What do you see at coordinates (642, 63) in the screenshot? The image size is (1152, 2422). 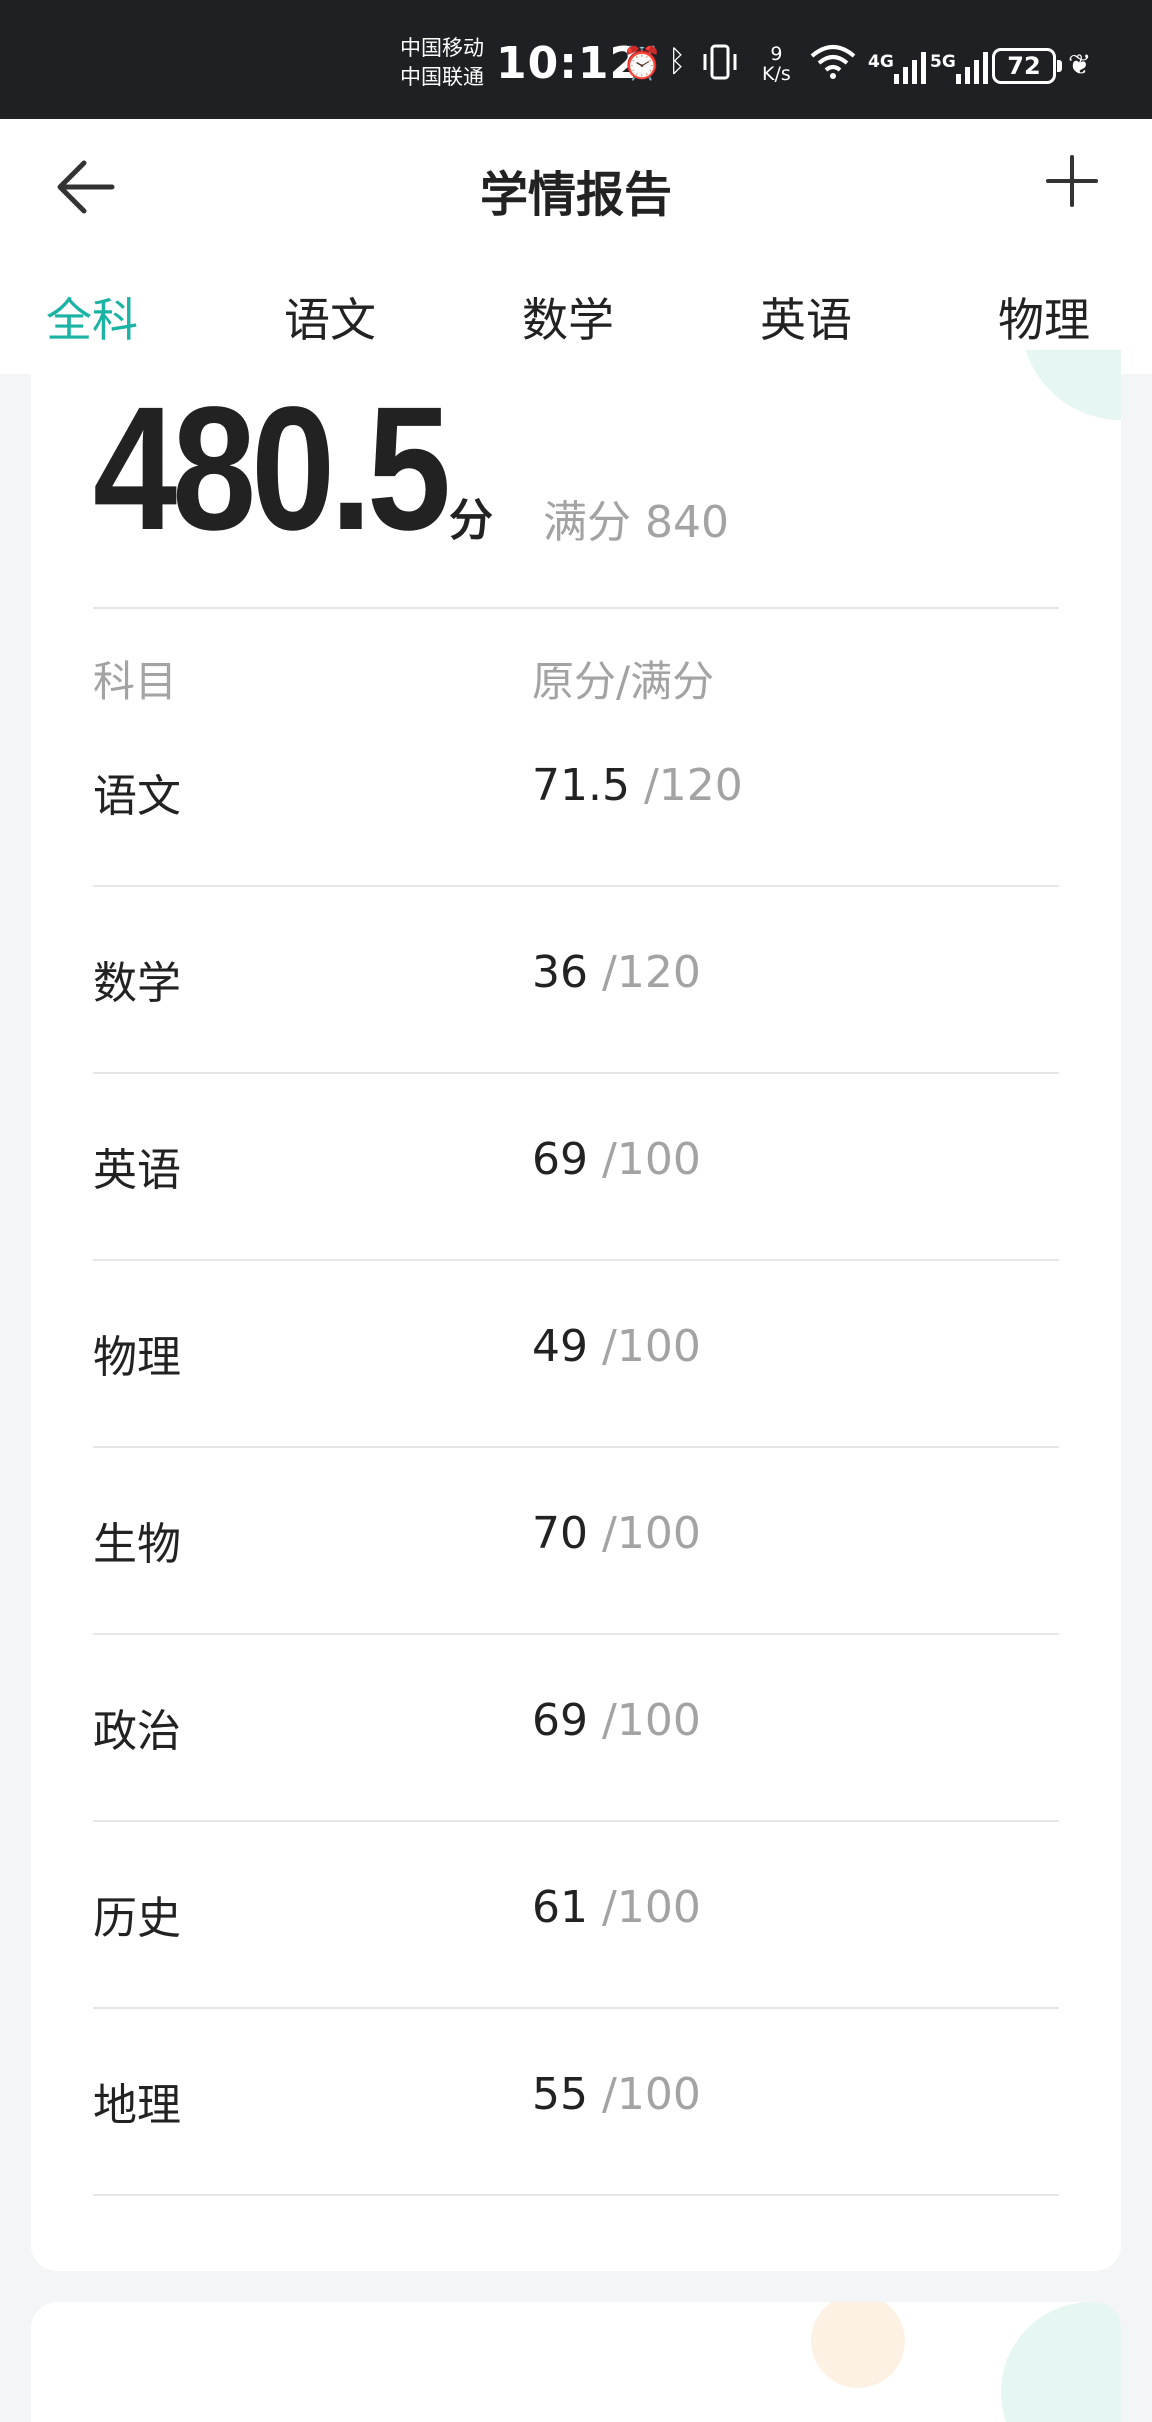 I see `alarm-icon: ⏰` at bounding box center [642, 63].